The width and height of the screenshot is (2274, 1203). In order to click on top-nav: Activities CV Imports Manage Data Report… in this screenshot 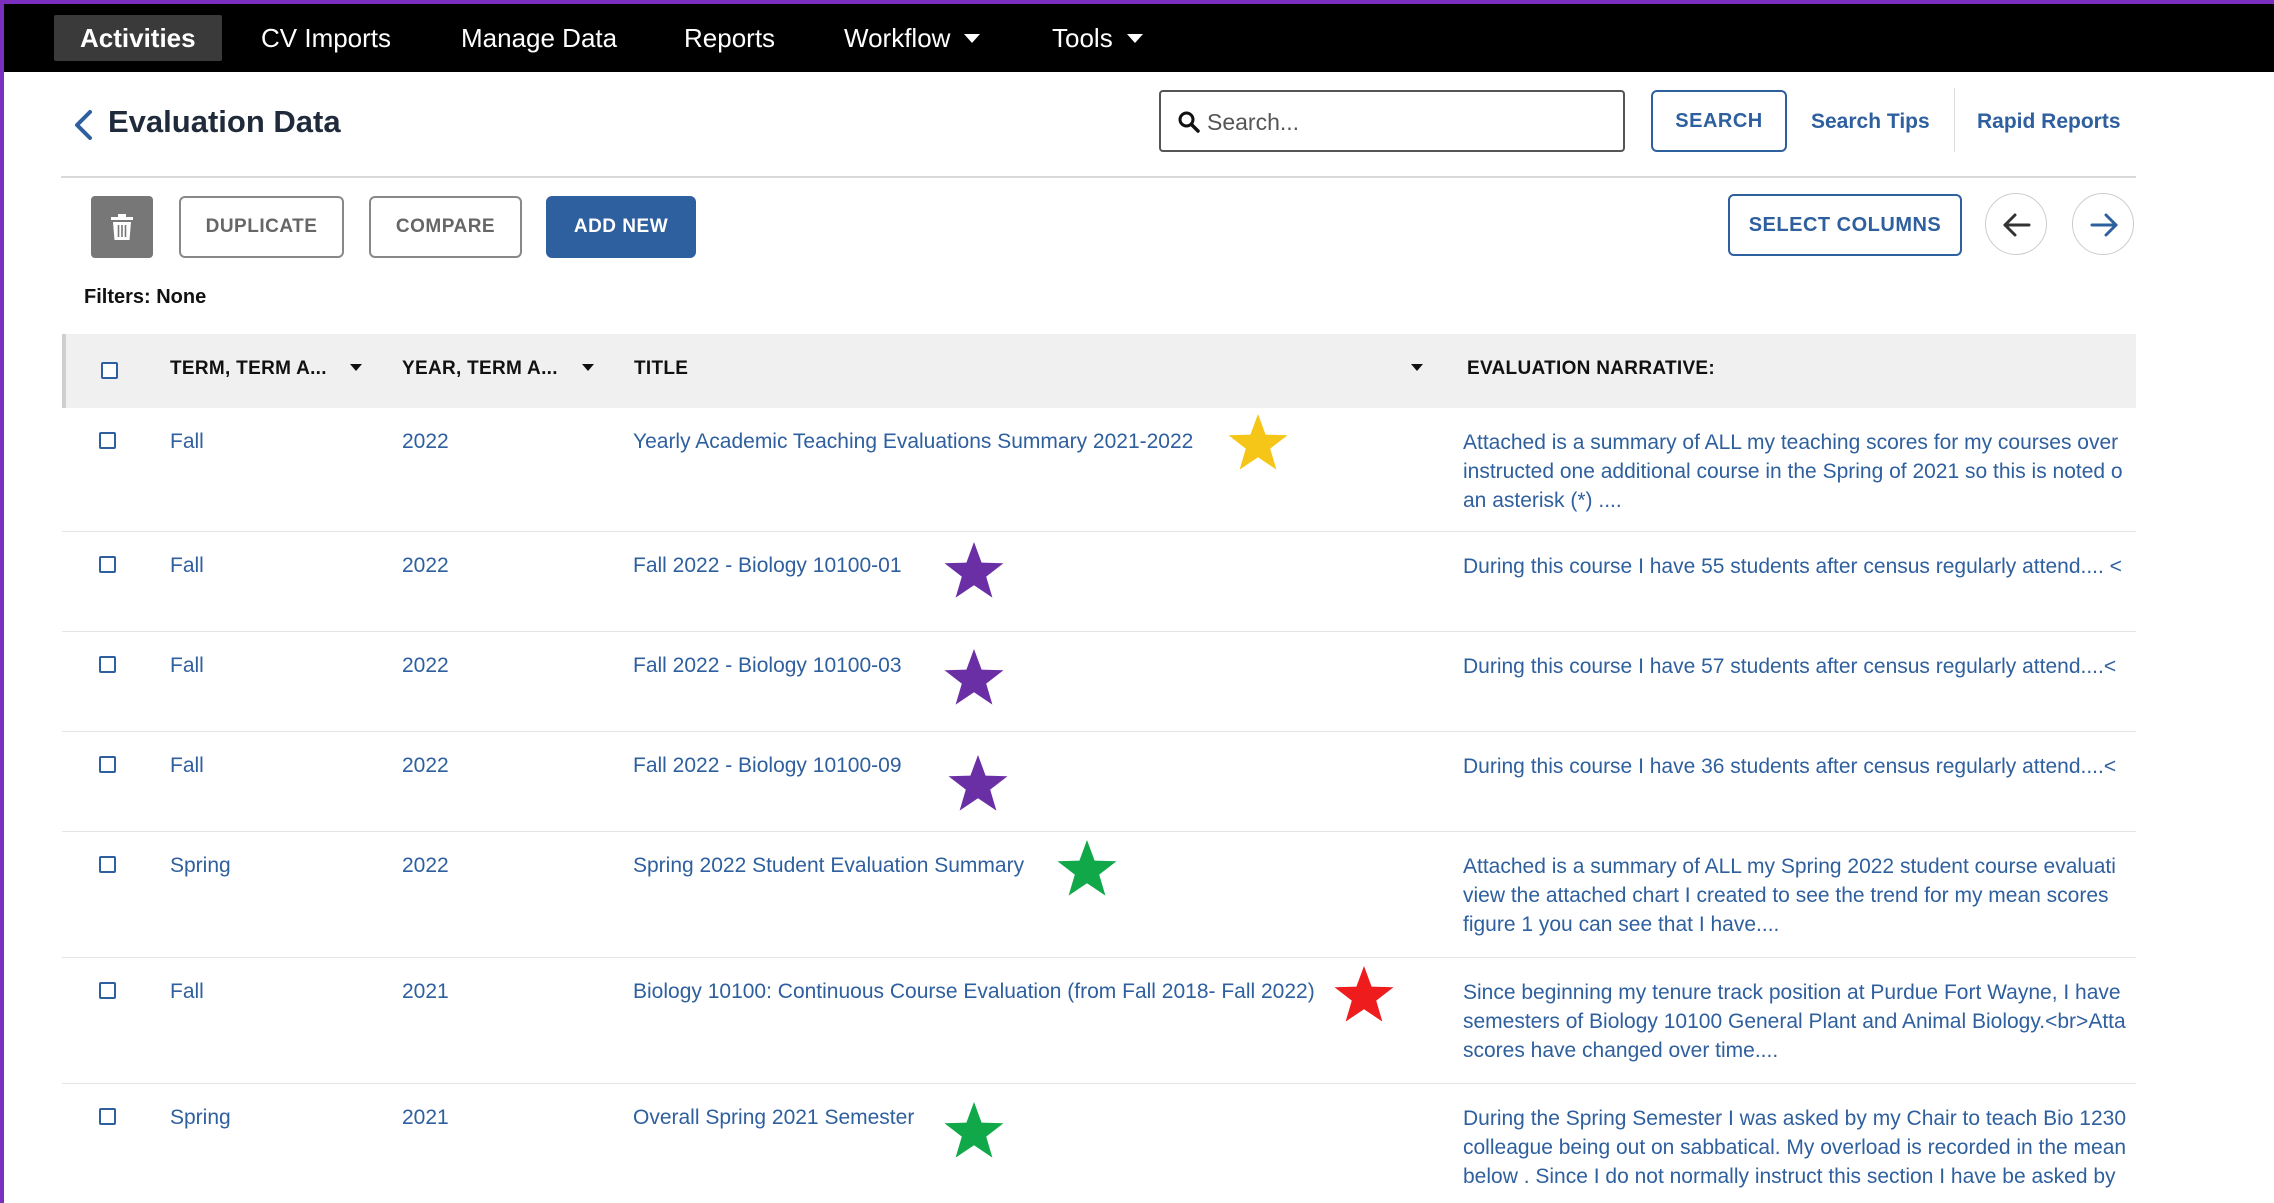, I will do `click(1139, 38)`.